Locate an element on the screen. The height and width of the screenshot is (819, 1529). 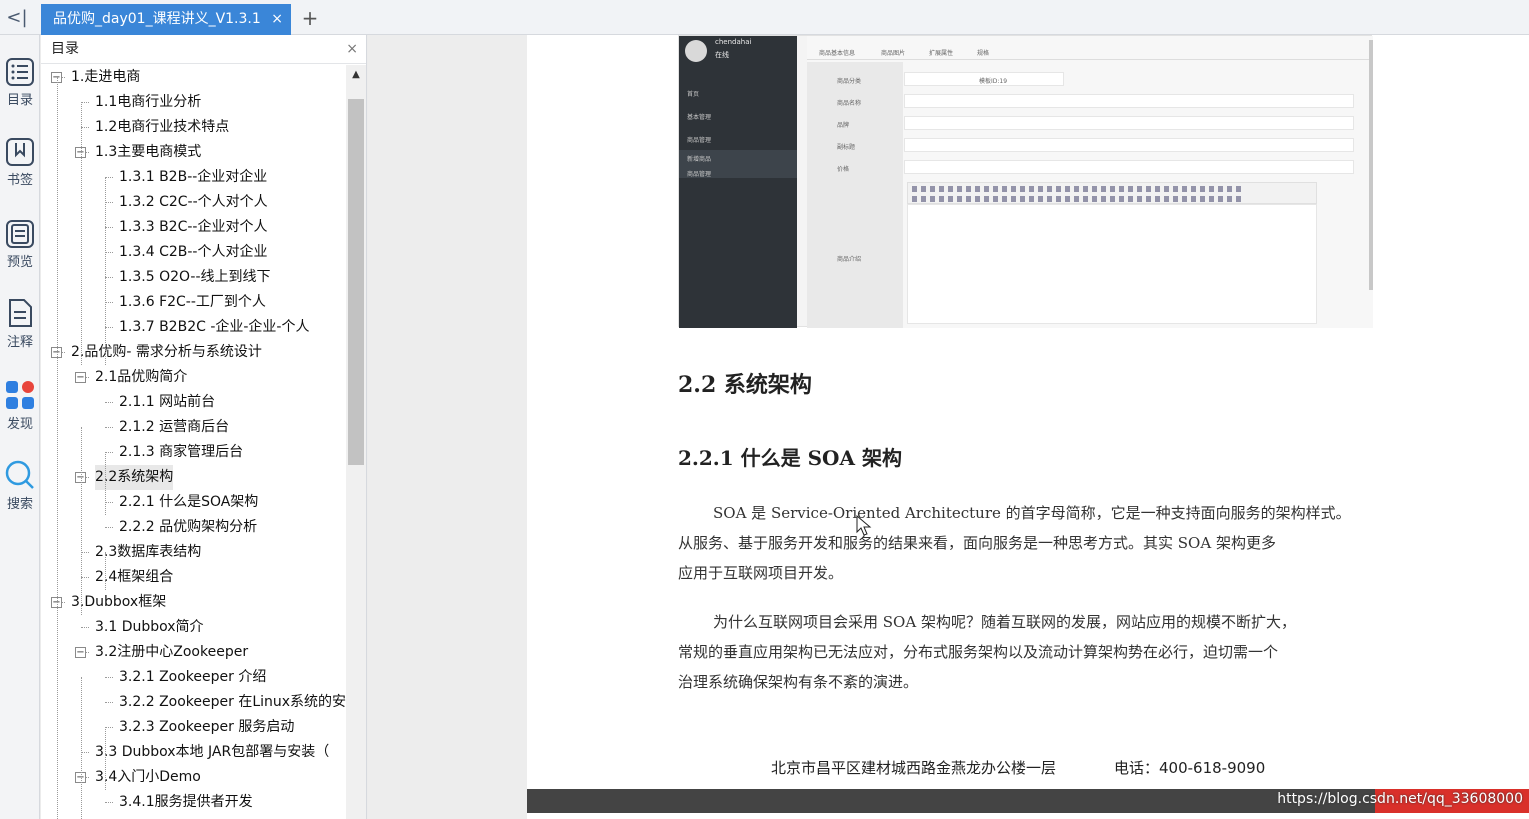
rail-annotation: 注释 is located at coordinates (20, 323).